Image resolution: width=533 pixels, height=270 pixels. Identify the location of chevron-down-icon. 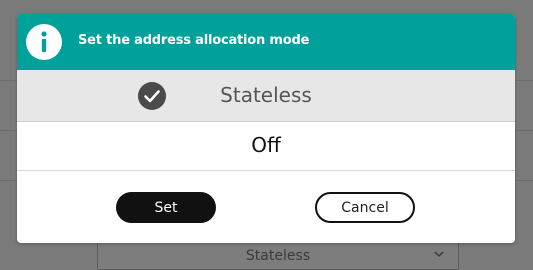
(439, 254).